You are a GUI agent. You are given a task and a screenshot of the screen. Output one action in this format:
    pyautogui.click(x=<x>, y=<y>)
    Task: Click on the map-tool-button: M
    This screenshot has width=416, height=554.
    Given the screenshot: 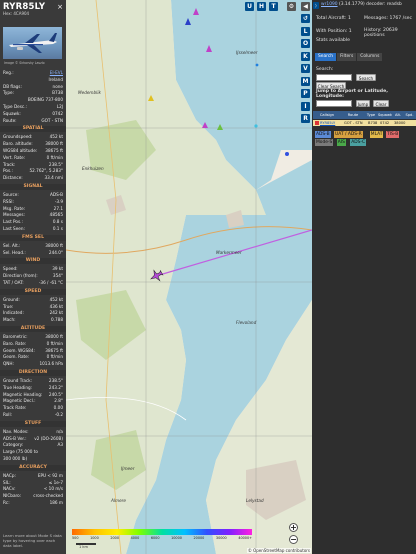 What is the action you would take?
    pyautogui.click(x=305, y=81)
    